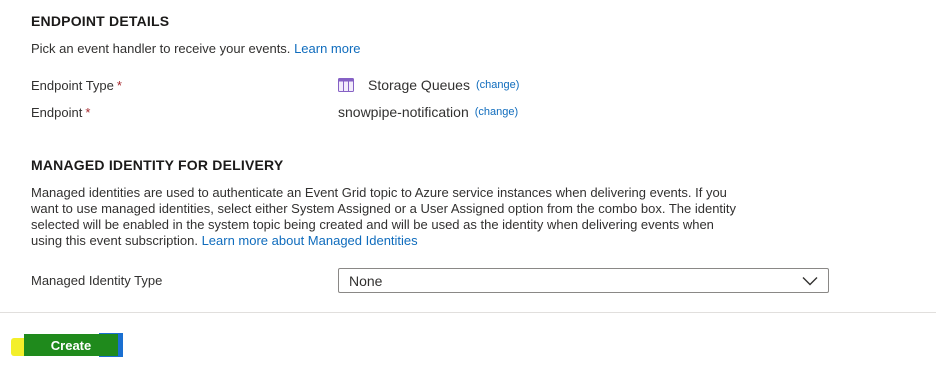 The width and height of the screenshot is (936, 376). I want to click on endpoint-type-label-text: Endpoint Type, so click(72, 85).